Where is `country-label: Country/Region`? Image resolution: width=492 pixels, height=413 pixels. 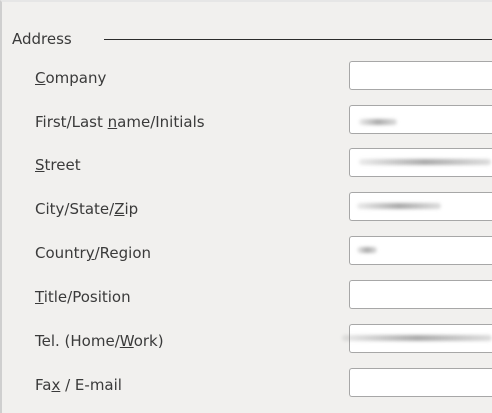
country-label: Country/Region is located at coordinates (93, 253).